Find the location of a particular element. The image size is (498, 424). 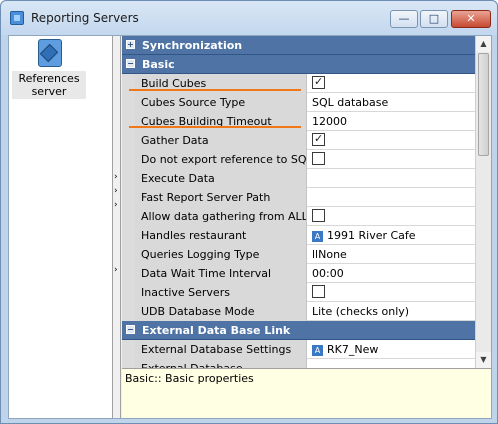

pane-splitter: › › › › is located at coordinates (117, 227).